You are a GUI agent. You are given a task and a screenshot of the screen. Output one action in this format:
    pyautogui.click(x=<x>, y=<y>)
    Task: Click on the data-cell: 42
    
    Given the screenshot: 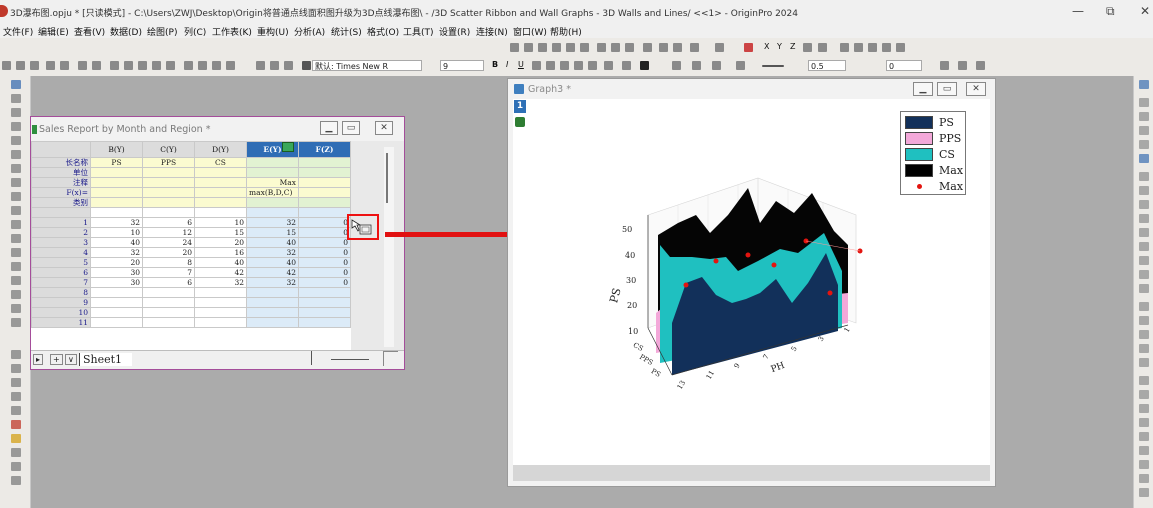 What is the action you would take?
    pyautogui.click(x=220, y=272)
    